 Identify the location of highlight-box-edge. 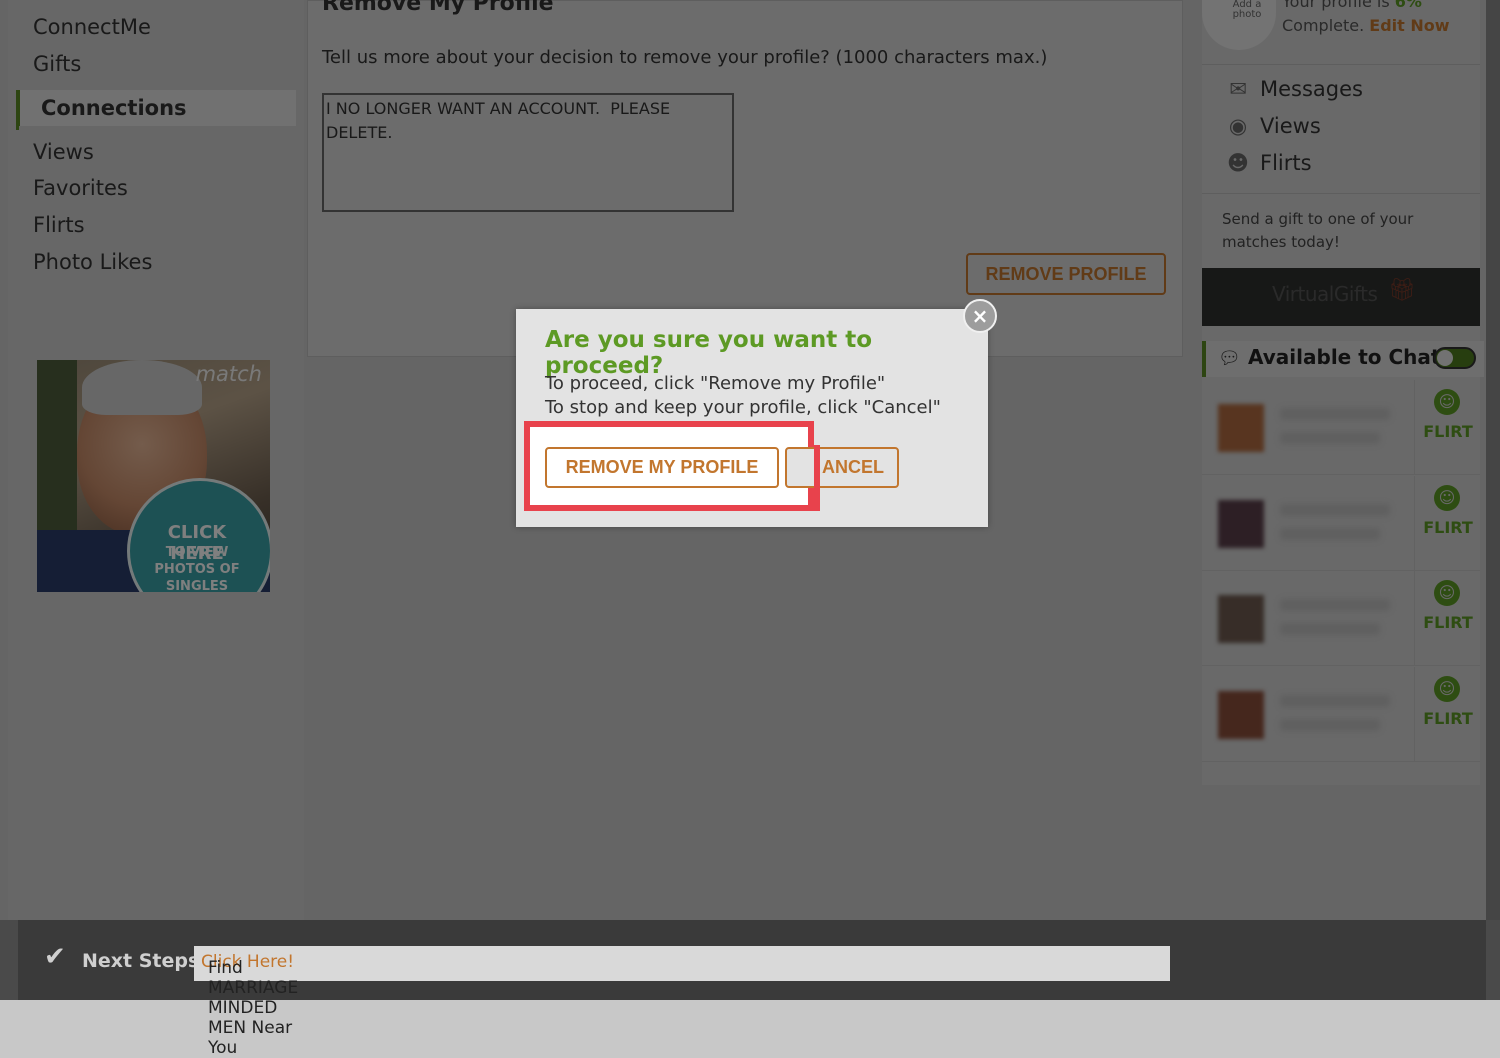
(817, 478).